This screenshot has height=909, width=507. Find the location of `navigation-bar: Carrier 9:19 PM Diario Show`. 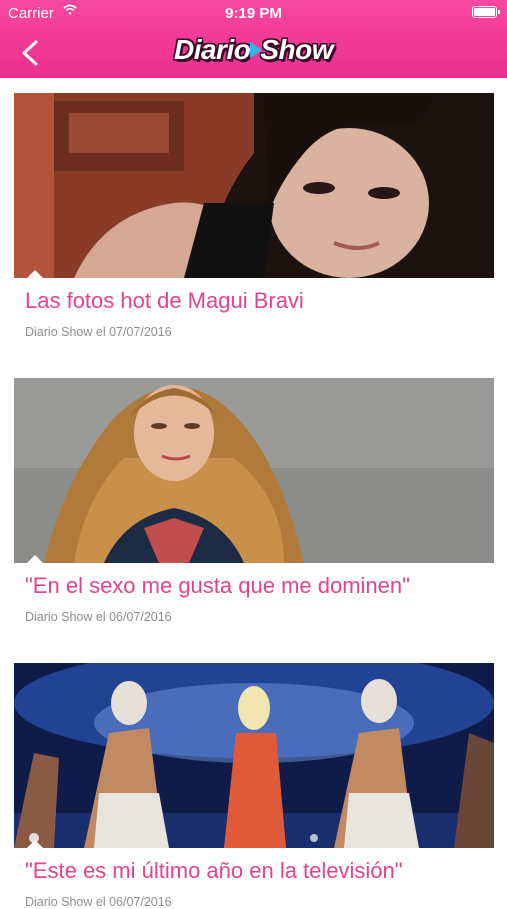

navigation-bar: Carrier 9:19 PM Diario Show is located at coordinates (253, 39).